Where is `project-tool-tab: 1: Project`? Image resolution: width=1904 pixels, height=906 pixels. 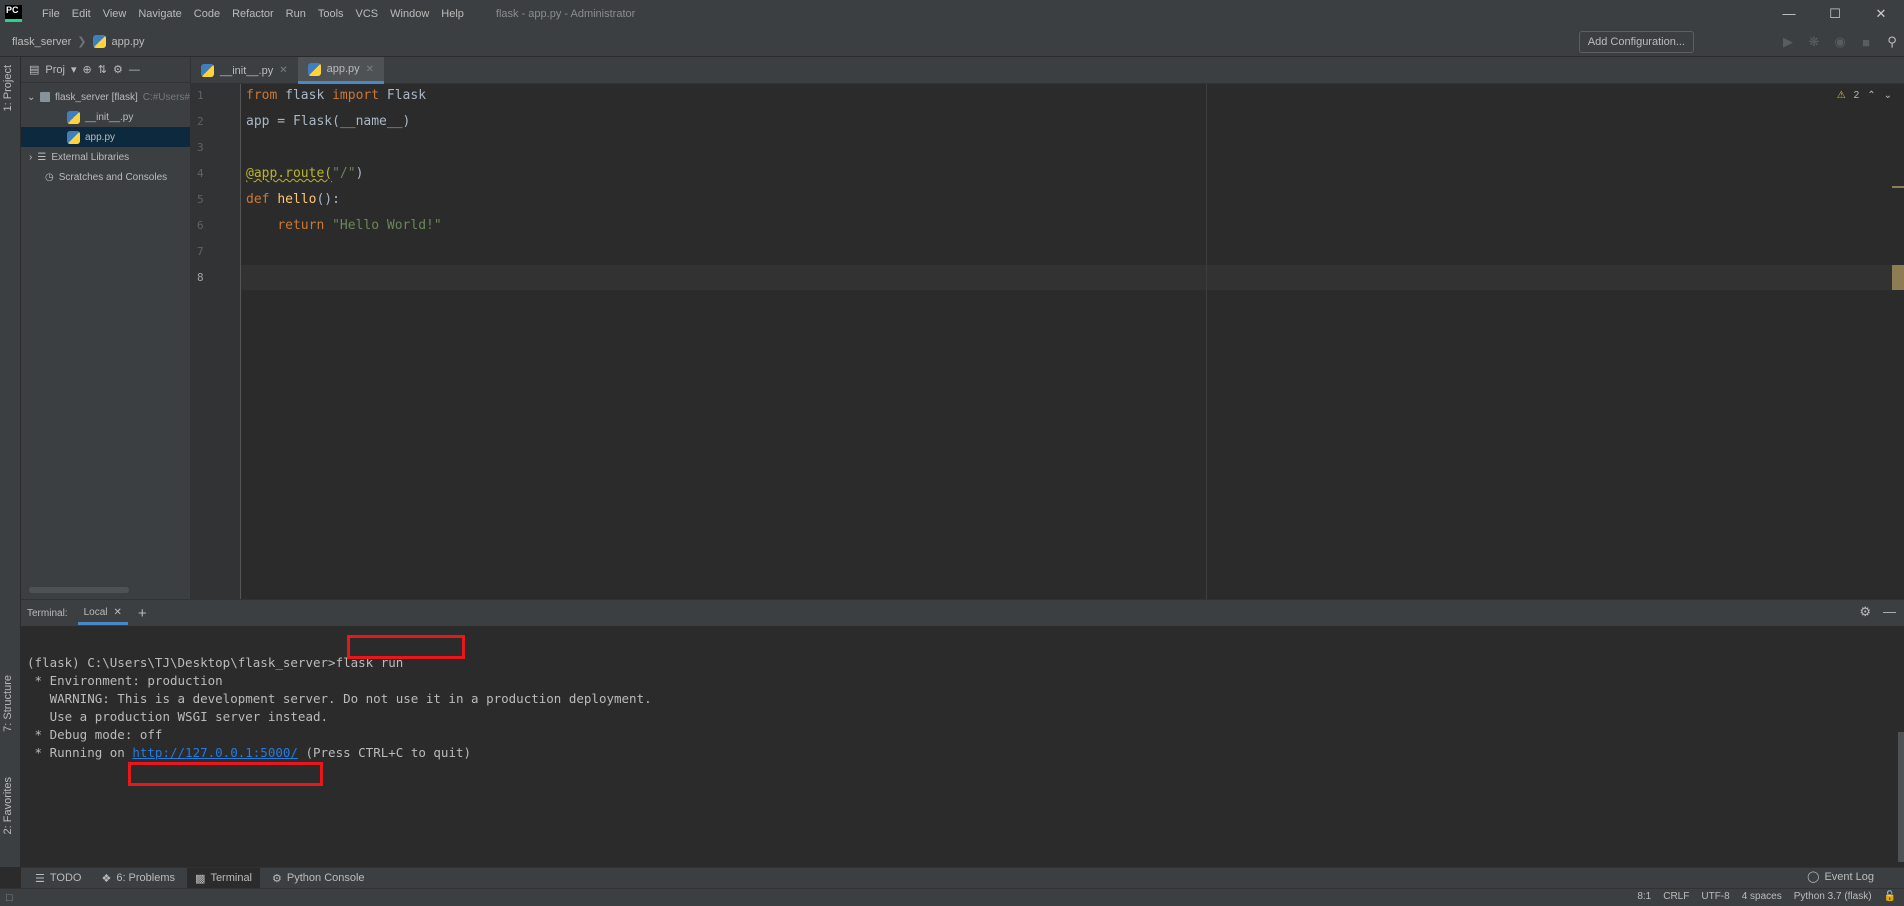 project-tool-tab: 1: Project is located at coordinates (8, 88).